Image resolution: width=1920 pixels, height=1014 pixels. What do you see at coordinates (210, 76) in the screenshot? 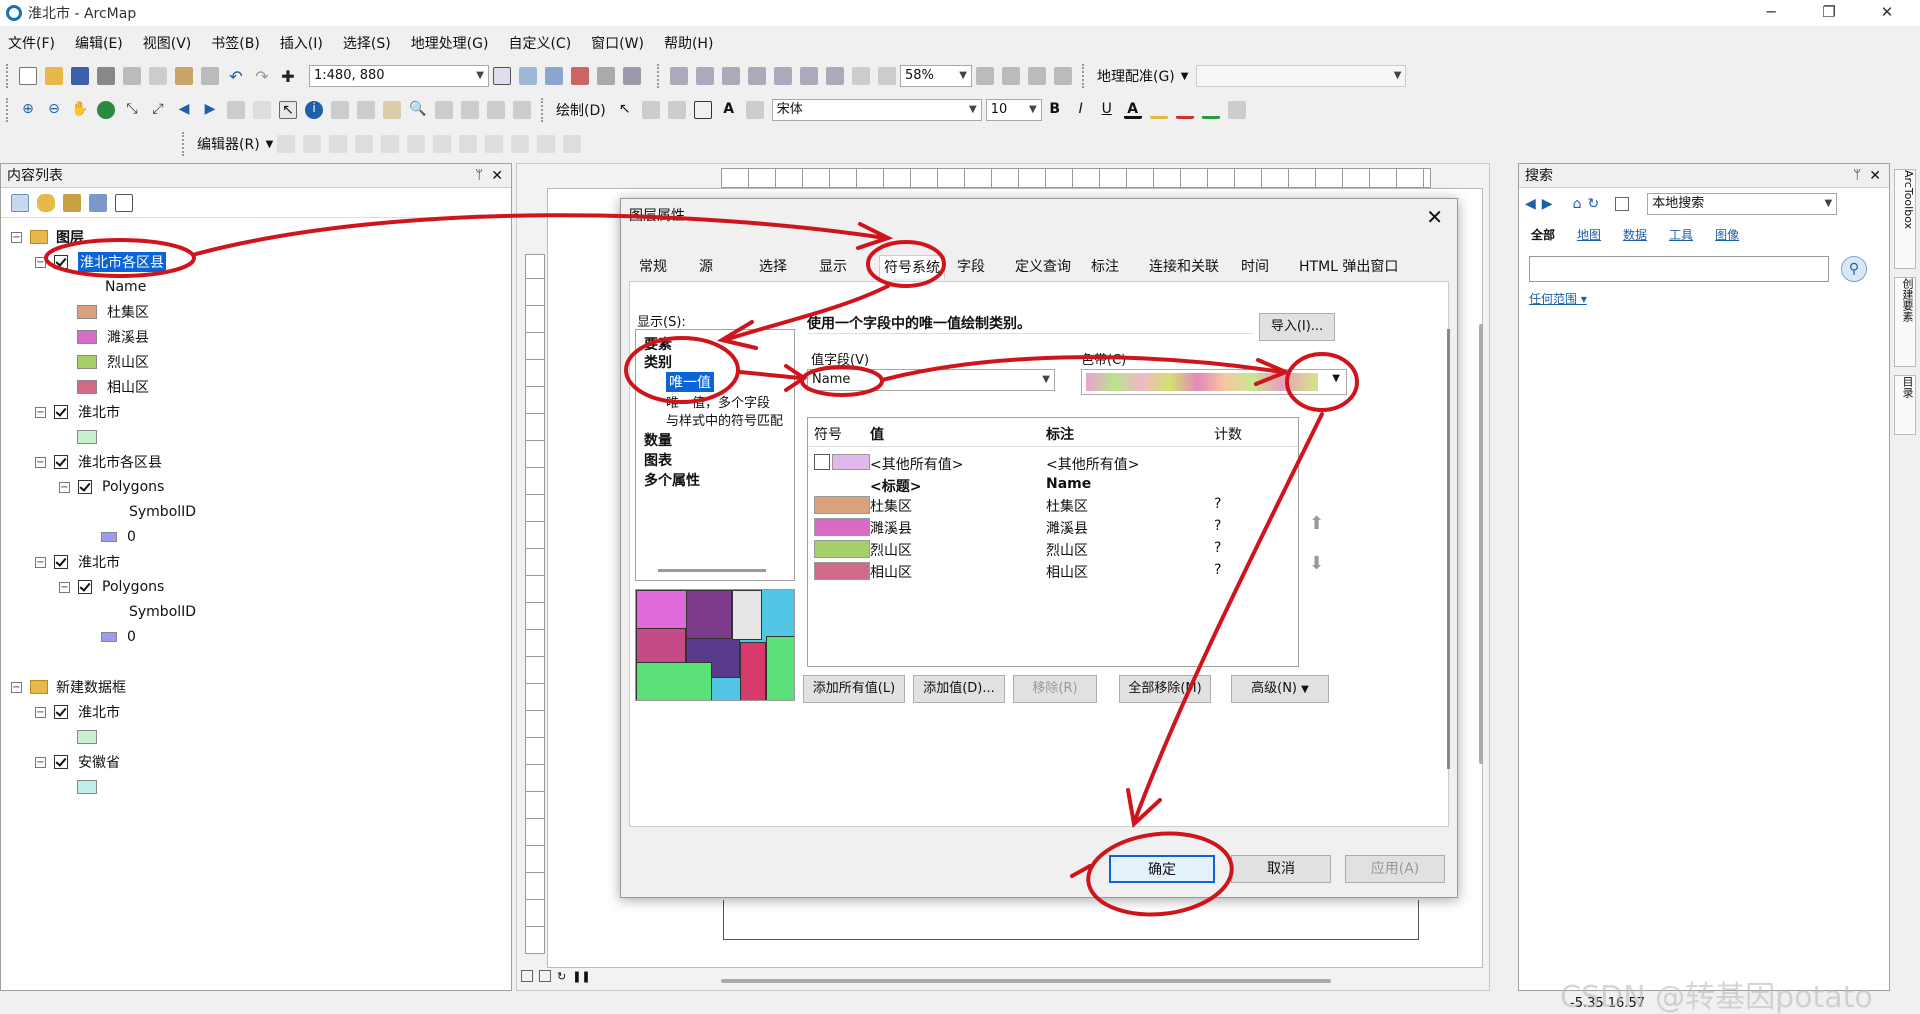
I see `delete-icon` at bounding box center [210, 76].